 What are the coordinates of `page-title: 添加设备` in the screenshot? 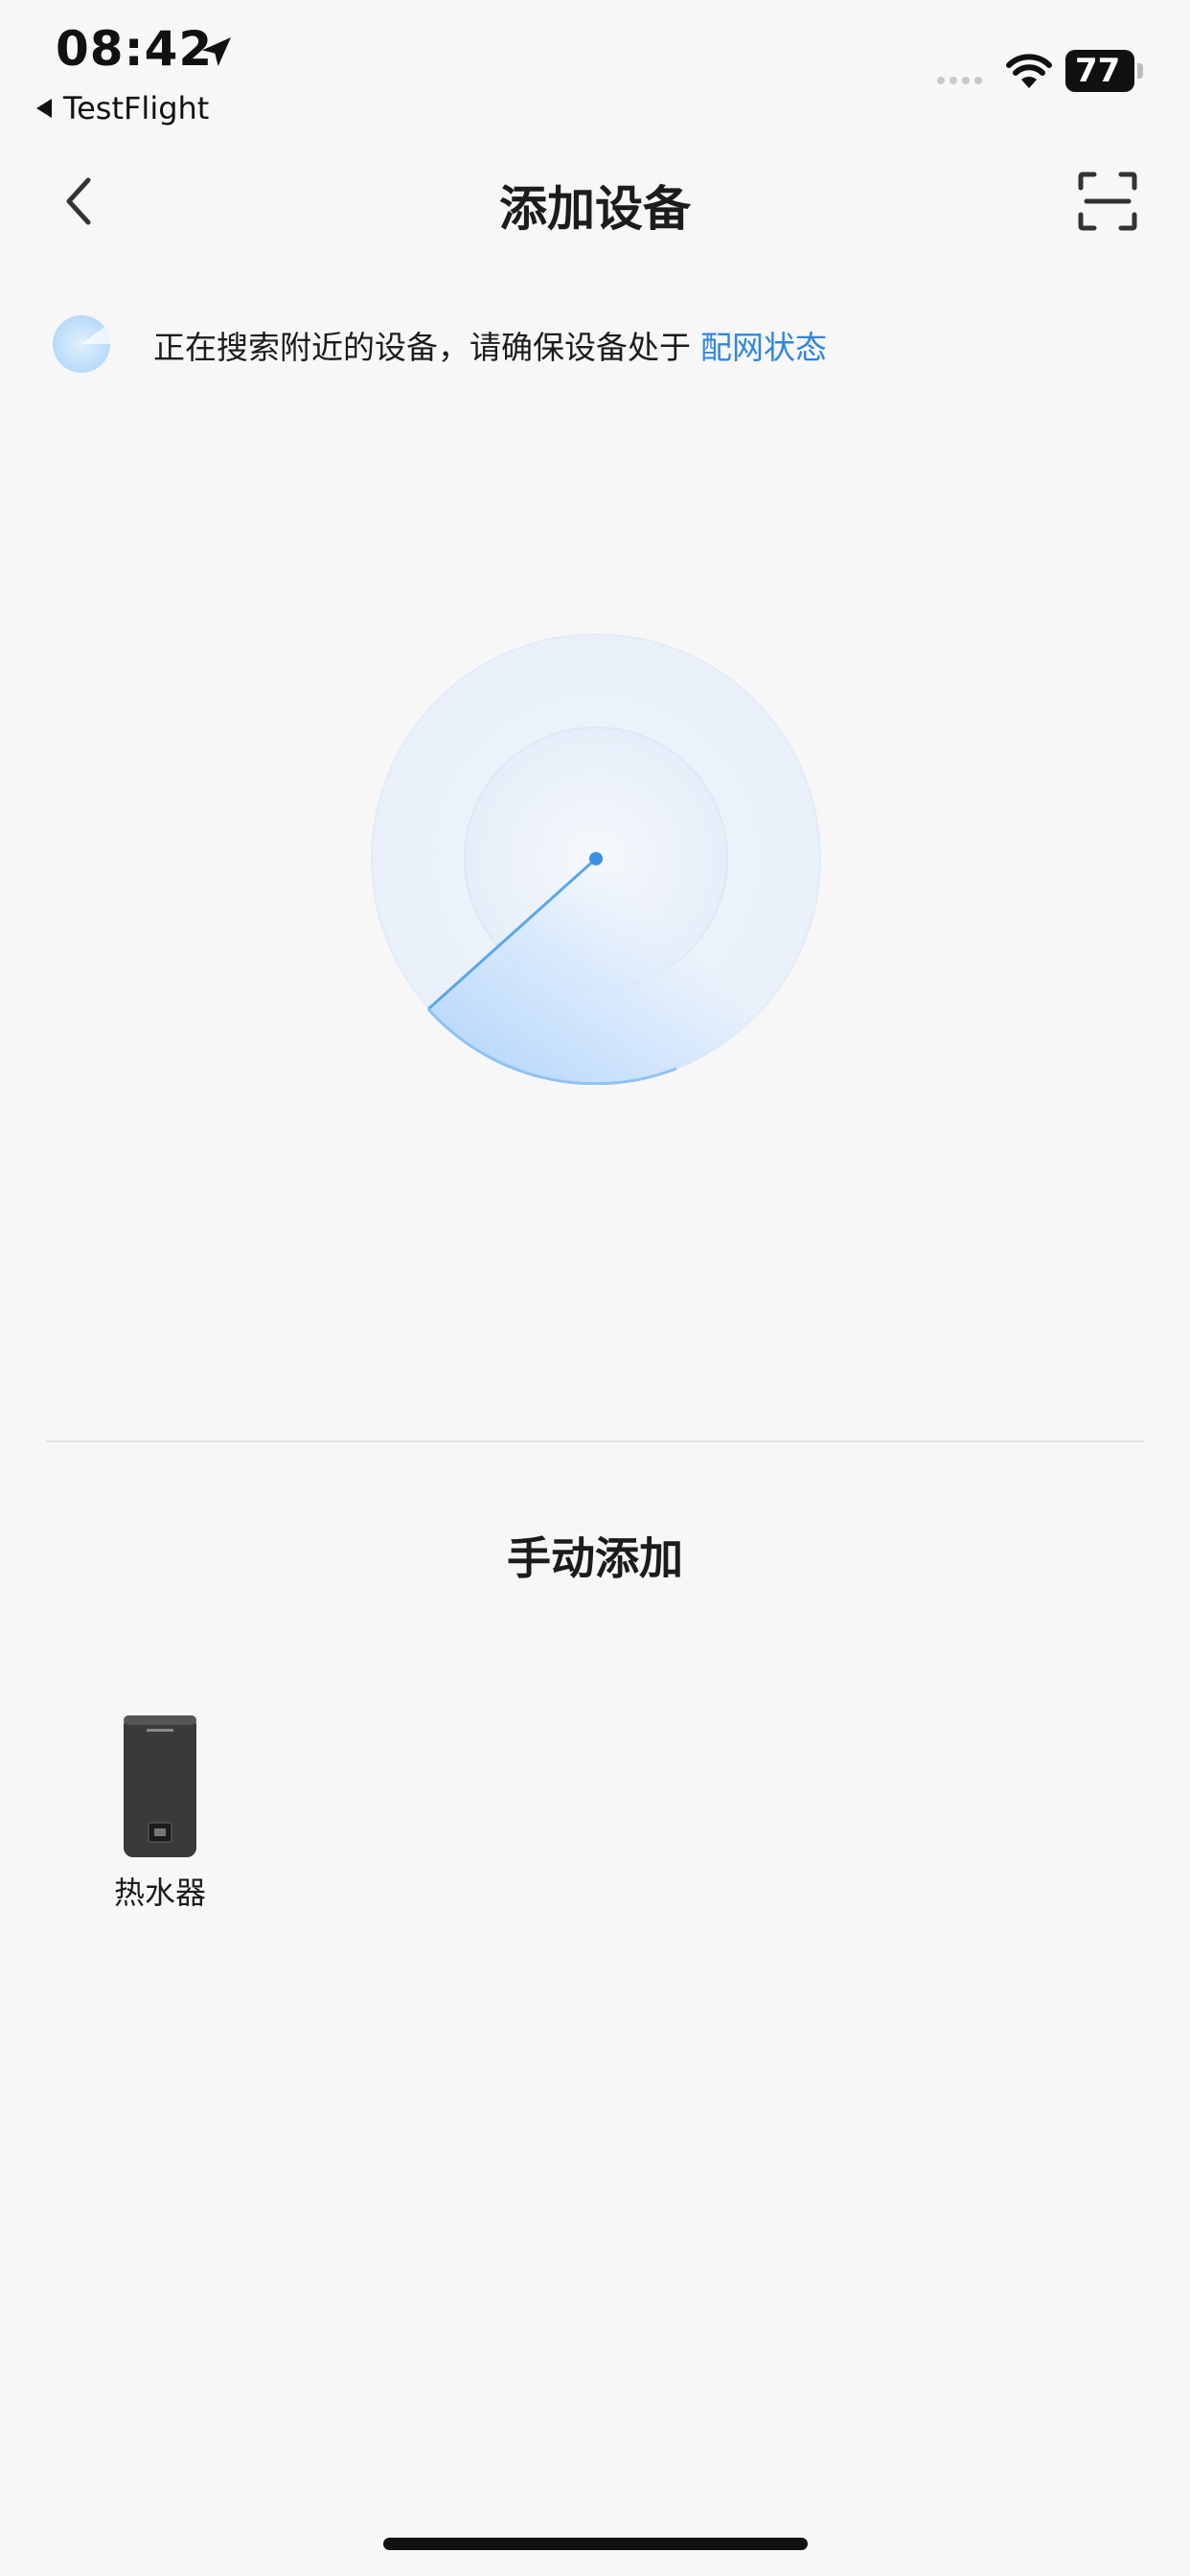 It's located at (595, 209).